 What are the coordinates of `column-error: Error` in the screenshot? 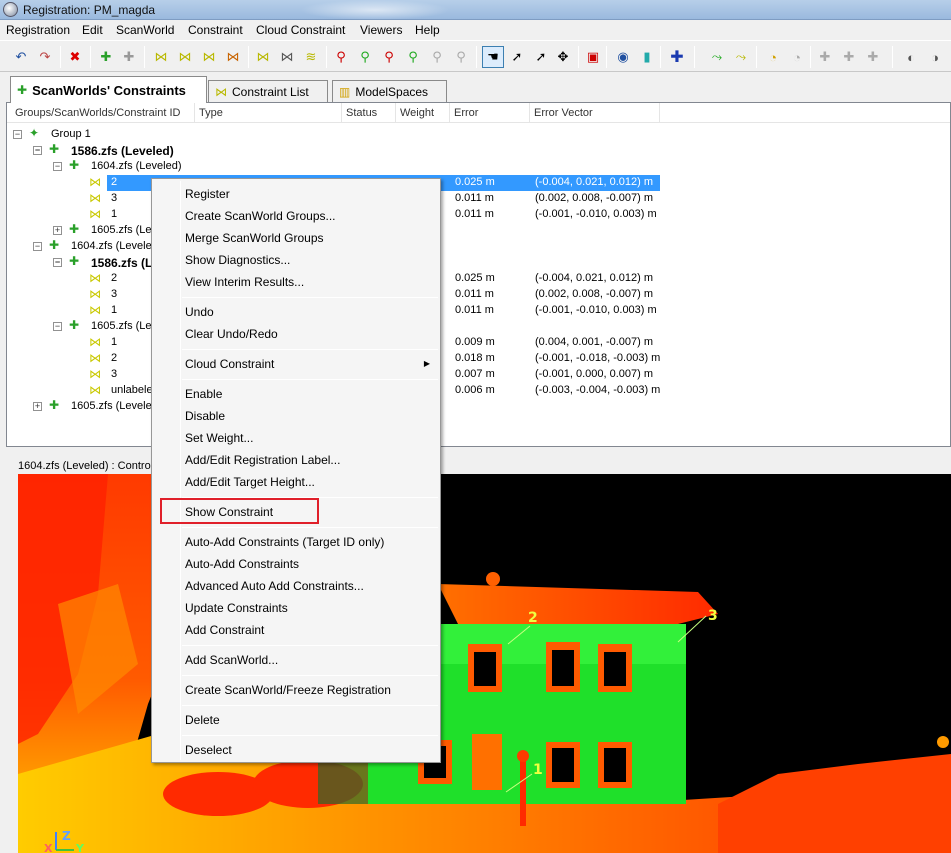 It's located at (490, 113).